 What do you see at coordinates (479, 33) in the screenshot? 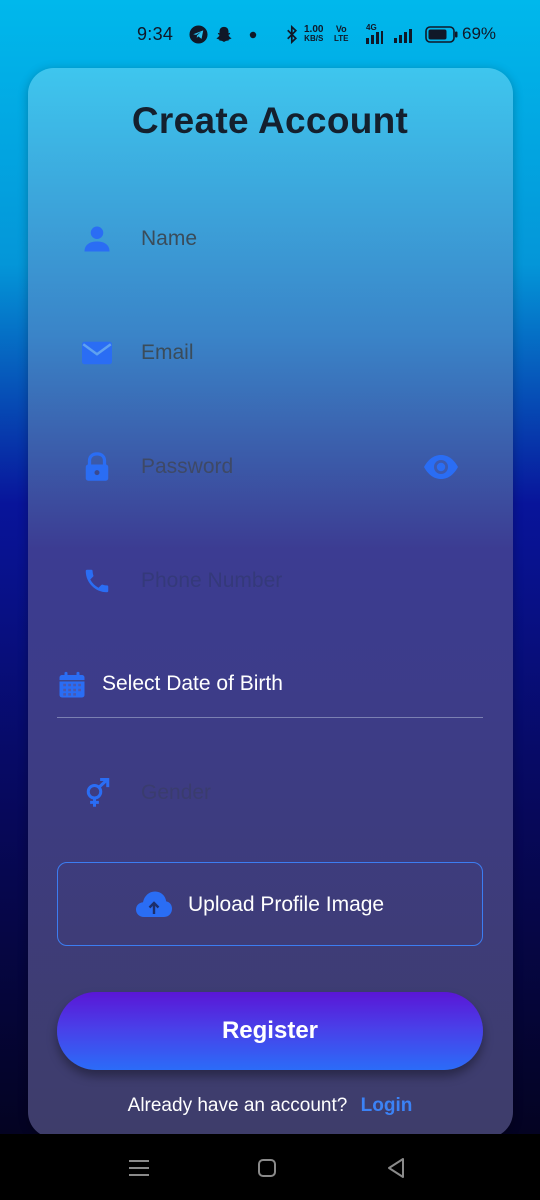
I see `battery-percent: 69%` at bounding box center [479, 33].